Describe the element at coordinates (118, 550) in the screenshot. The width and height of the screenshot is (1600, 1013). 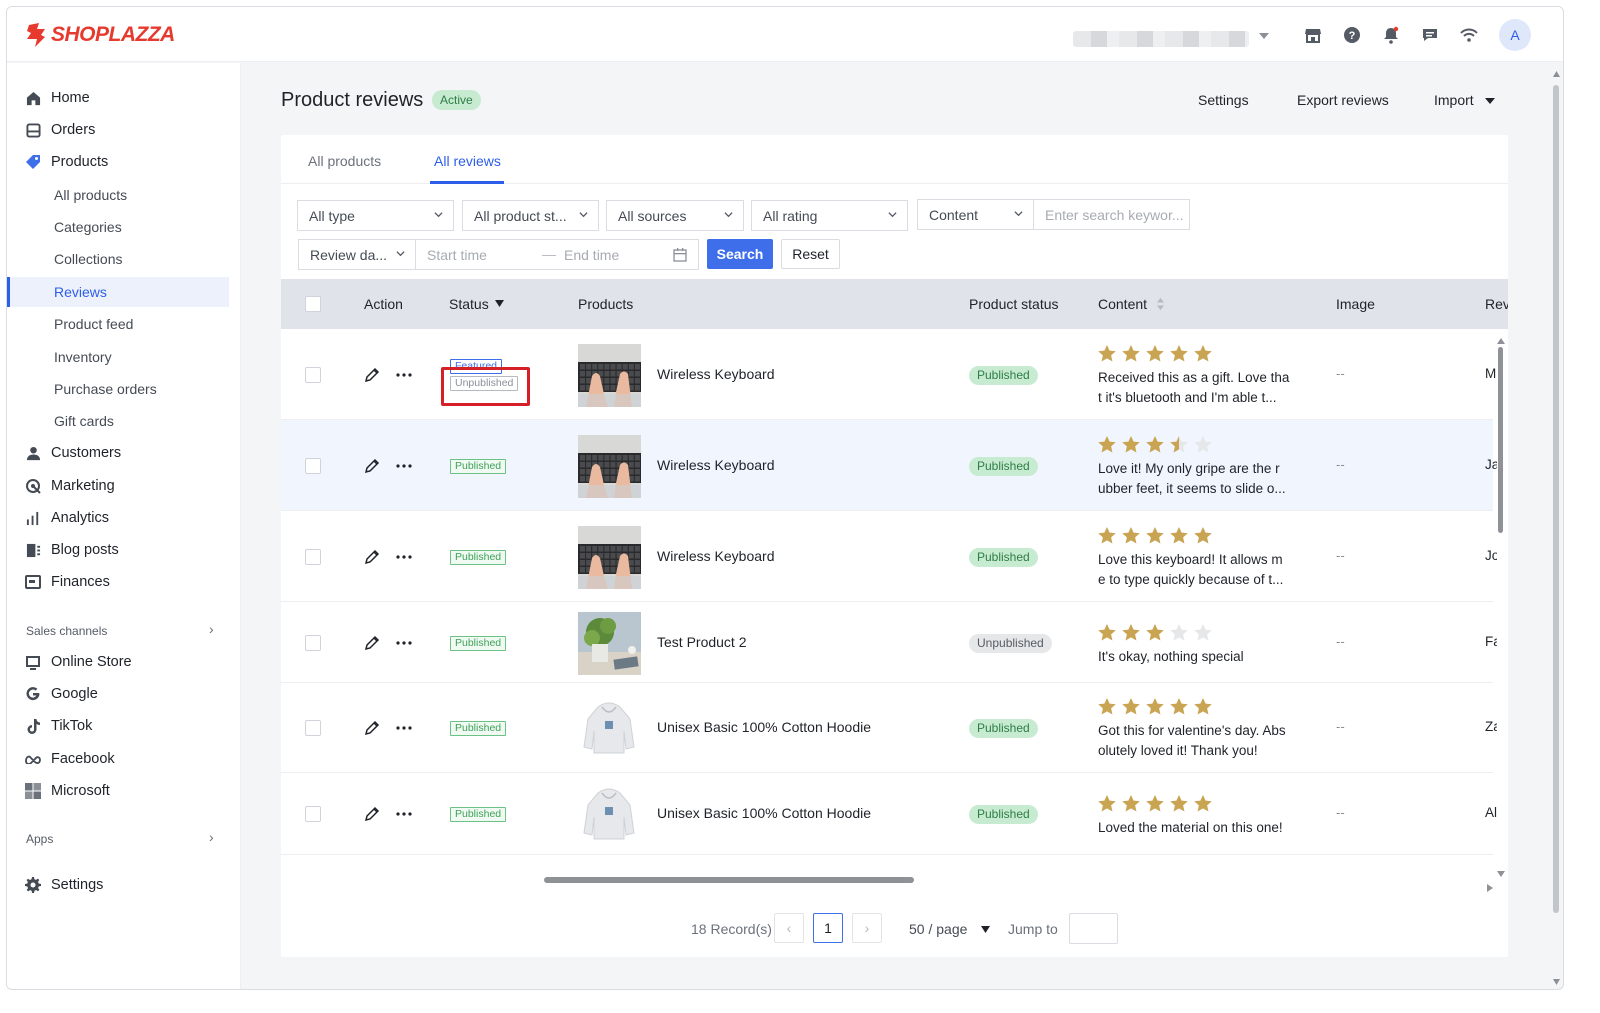
I see `sidebar-item-blog-posts: Blog posts` at that location.